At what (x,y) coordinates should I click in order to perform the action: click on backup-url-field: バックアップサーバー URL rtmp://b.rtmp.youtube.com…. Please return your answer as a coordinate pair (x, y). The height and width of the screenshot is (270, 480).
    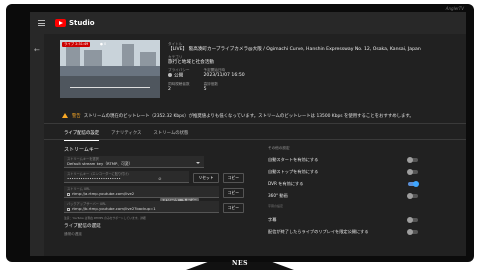
    Looking at the image, I should click on (141, 207).